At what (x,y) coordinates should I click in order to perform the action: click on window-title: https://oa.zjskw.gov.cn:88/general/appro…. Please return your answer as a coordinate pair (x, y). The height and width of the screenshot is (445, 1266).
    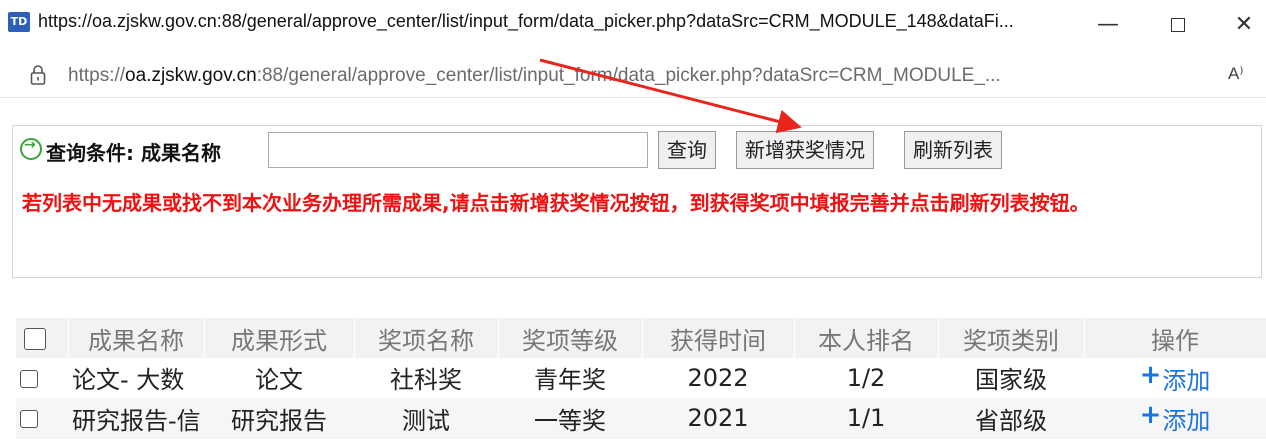
    Looking at the image, I should click on (526, 21).